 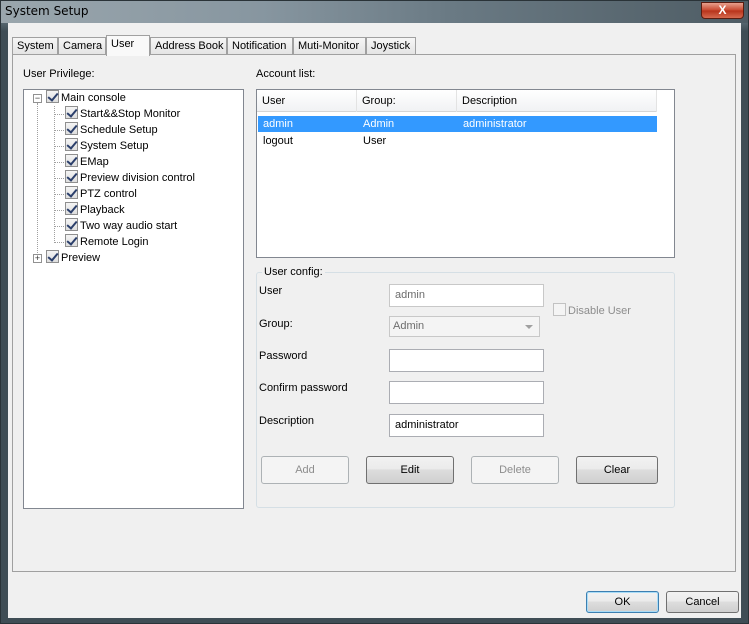 I want to click on tab-joystick: Joystick, so click(x=391, y=46).